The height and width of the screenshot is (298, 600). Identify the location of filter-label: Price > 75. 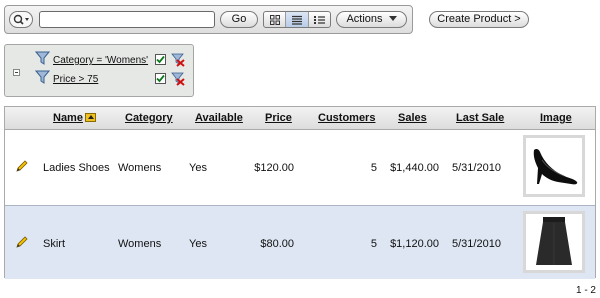
(75, 79).